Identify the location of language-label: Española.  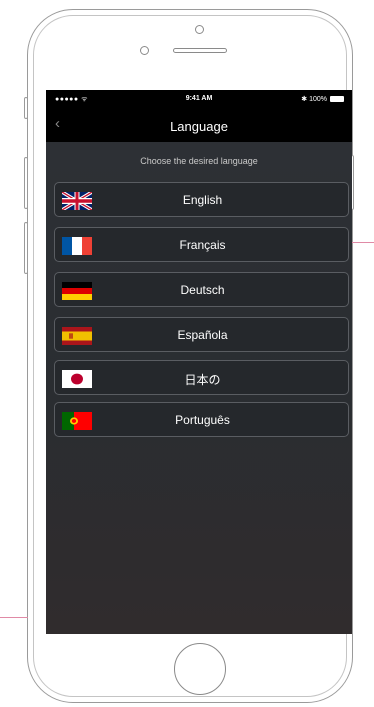
(202, 335).